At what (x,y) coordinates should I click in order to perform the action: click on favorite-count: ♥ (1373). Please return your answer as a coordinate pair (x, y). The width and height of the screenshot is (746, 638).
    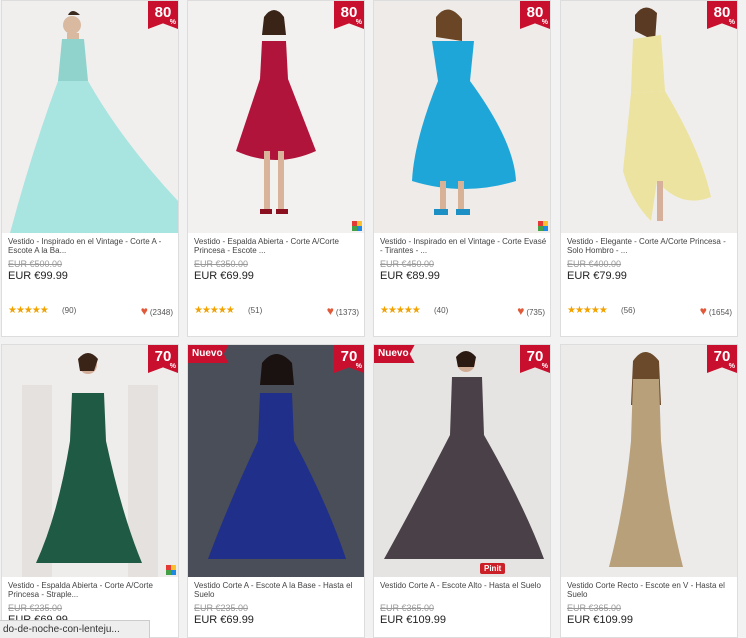
    Looking at the image, I should click on (343, 311).